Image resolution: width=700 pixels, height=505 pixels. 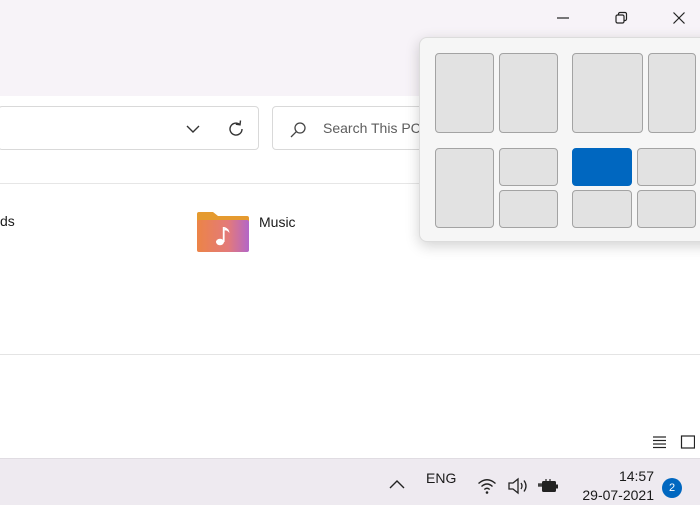 I want to click on minimize-icon, so click(x=563, y=18).